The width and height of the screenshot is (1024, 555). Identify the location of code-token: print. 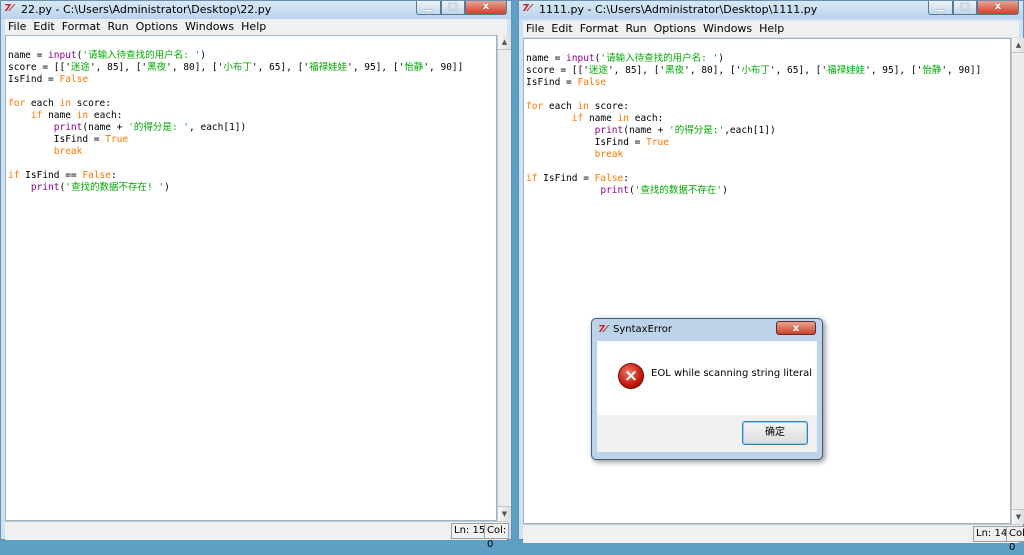
(614, 190).